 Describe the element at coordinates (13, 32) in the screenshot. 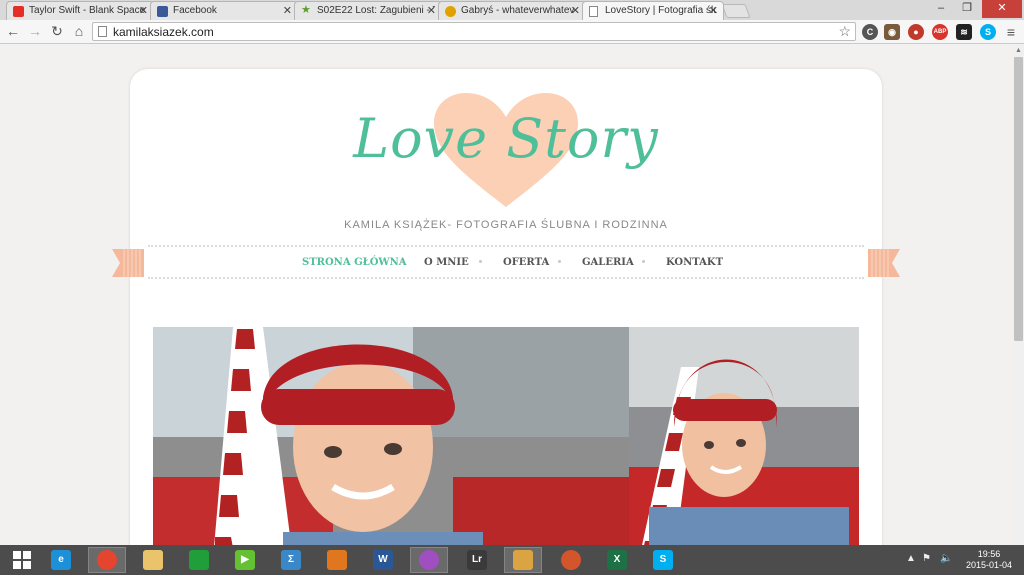

I see `back-icon: ←` at that location.